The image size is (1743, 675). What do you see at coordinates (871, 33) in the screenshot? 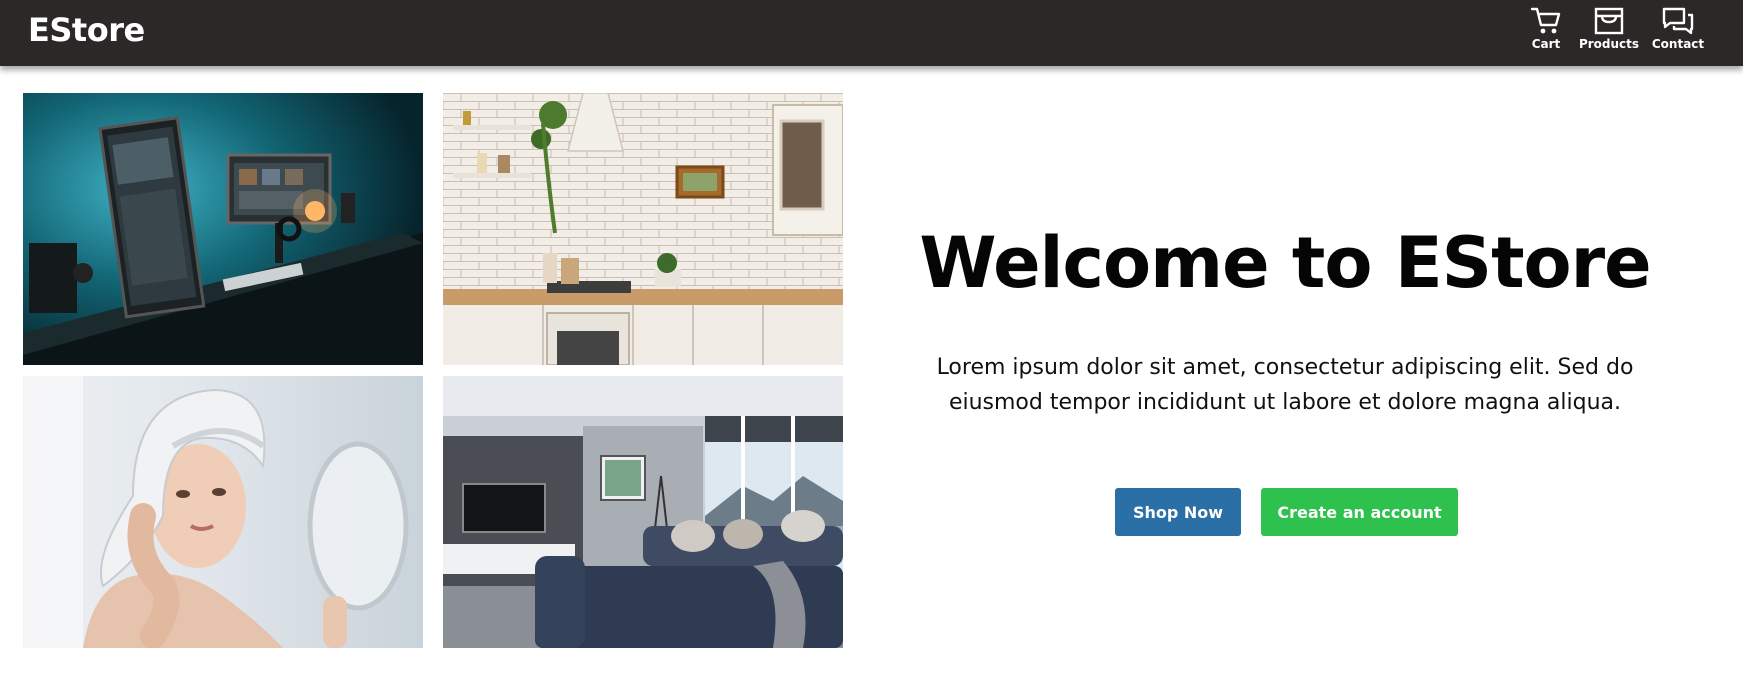
I see `top-navbar: EStore Cart Products Contact` at bounding box center [871, 33].